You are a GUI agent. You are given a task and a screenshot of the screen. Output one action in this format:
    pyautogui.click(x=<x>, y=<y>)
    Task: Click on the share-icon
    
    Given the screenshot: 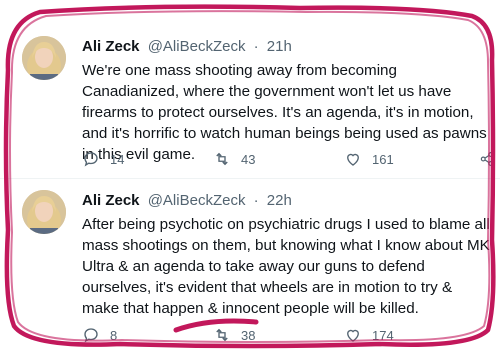 What is the action you would take?
    pyautogui.click(x=487, y=159)
    